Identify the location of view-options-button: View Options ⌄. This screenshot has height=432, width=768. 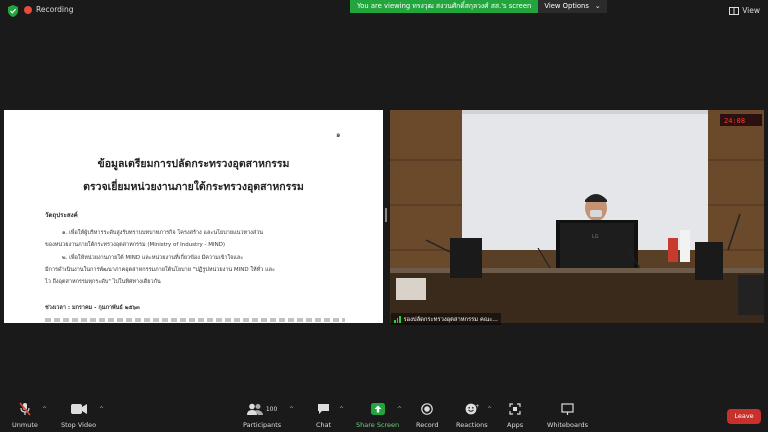
(572, 6).